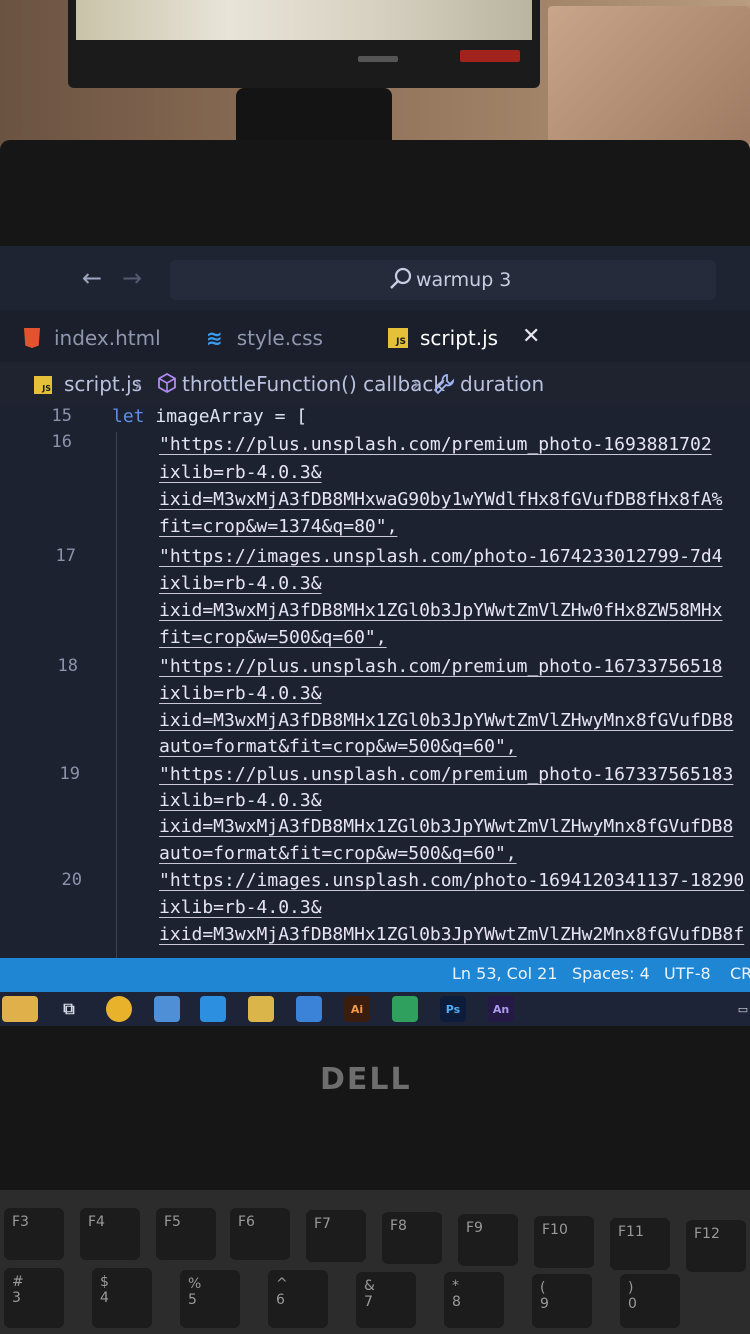 The height and width of the screenshot is (1334, 750). What do you see at coordinates (92, 278) in the screenshot?
I see `back-arrow-icon: ←` at bounding box center [92, 278].